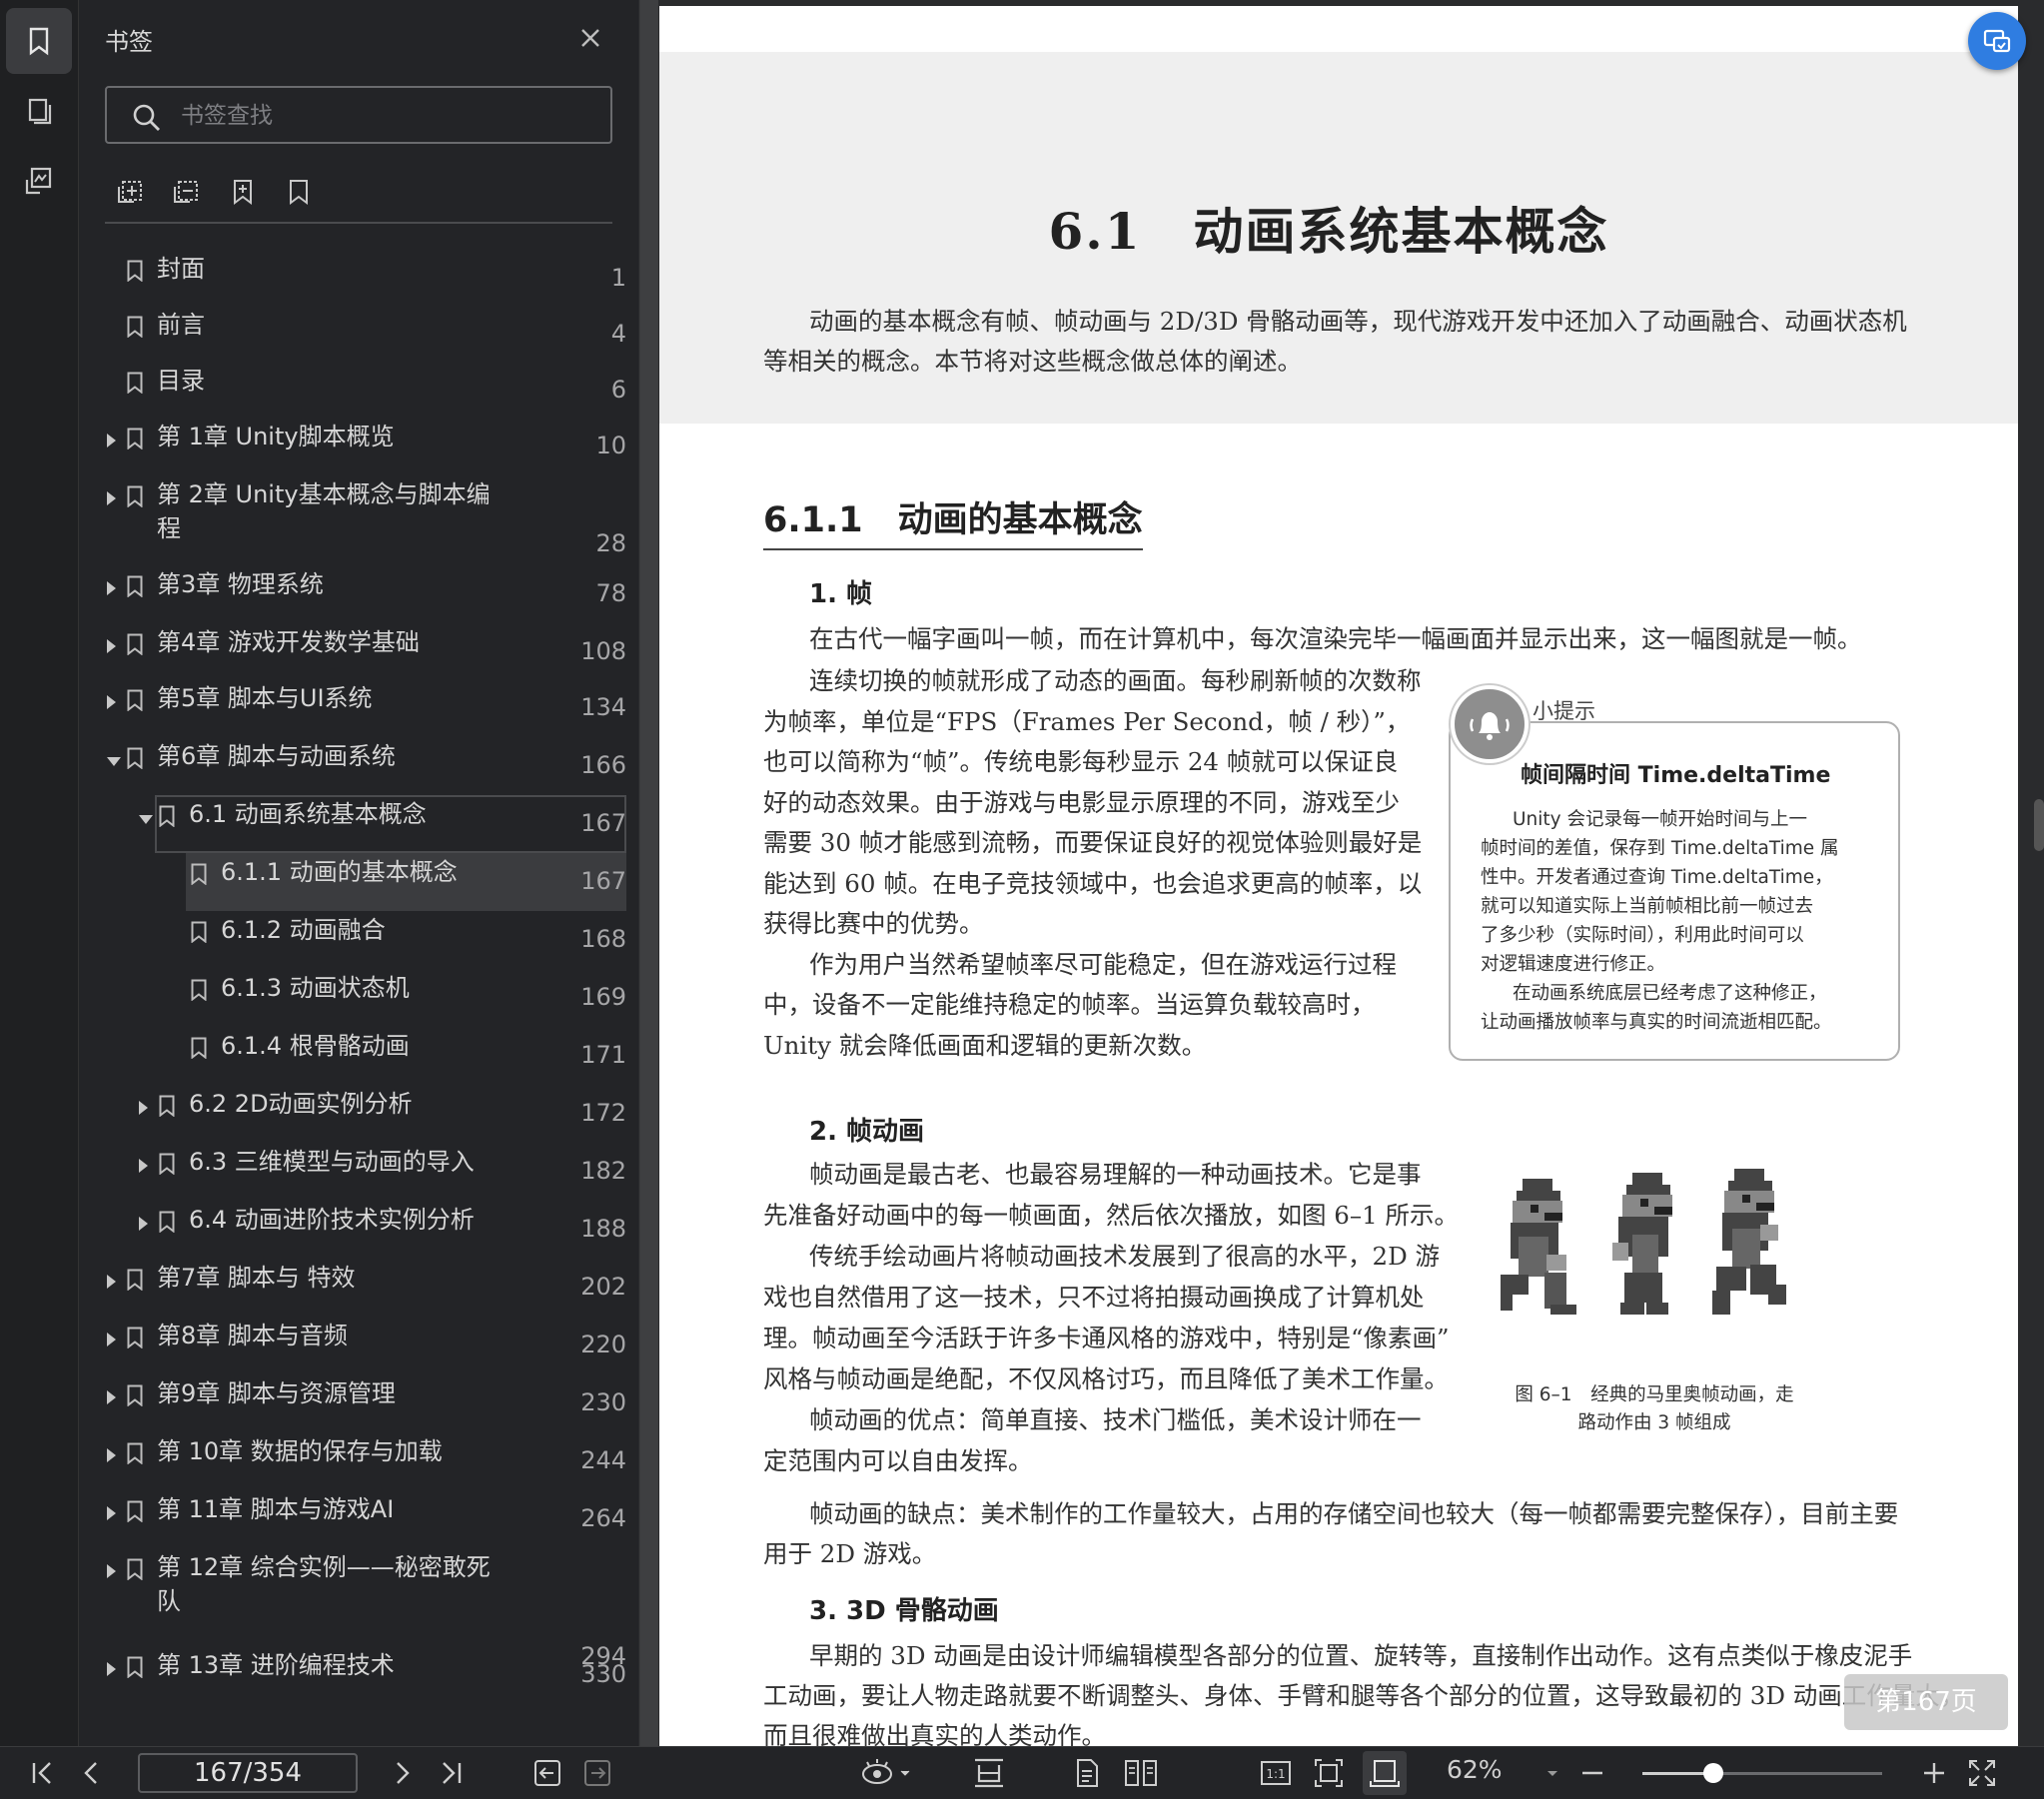  Describe the element at coordinates (390, 116) in the screenshot. I see `bookmark-search-input` at that location.